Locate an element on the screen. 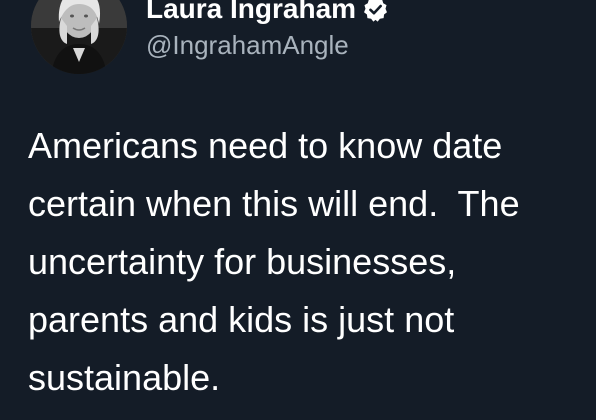 The height and width of the screenshot is (420, 596). tweet-text-line: parents and kids is just not is located at coordinates (241, 319).